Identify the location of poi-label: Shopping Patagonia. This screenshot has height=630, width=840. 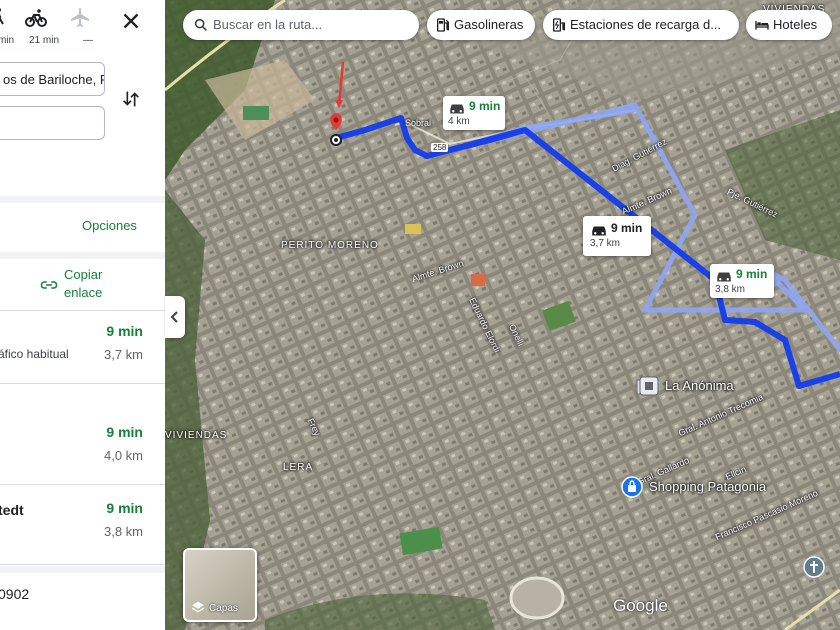
(708, 486).